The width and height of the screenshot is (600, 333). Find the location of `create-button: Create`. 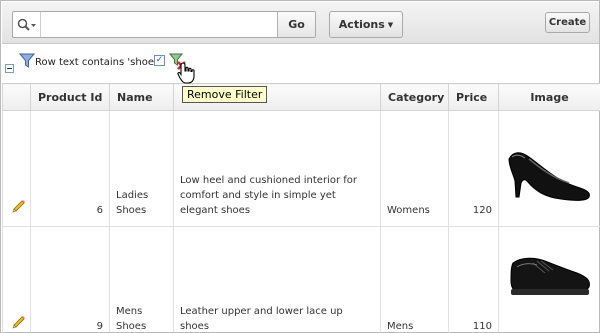

create-button: Create is located at coordinates (567, 22).